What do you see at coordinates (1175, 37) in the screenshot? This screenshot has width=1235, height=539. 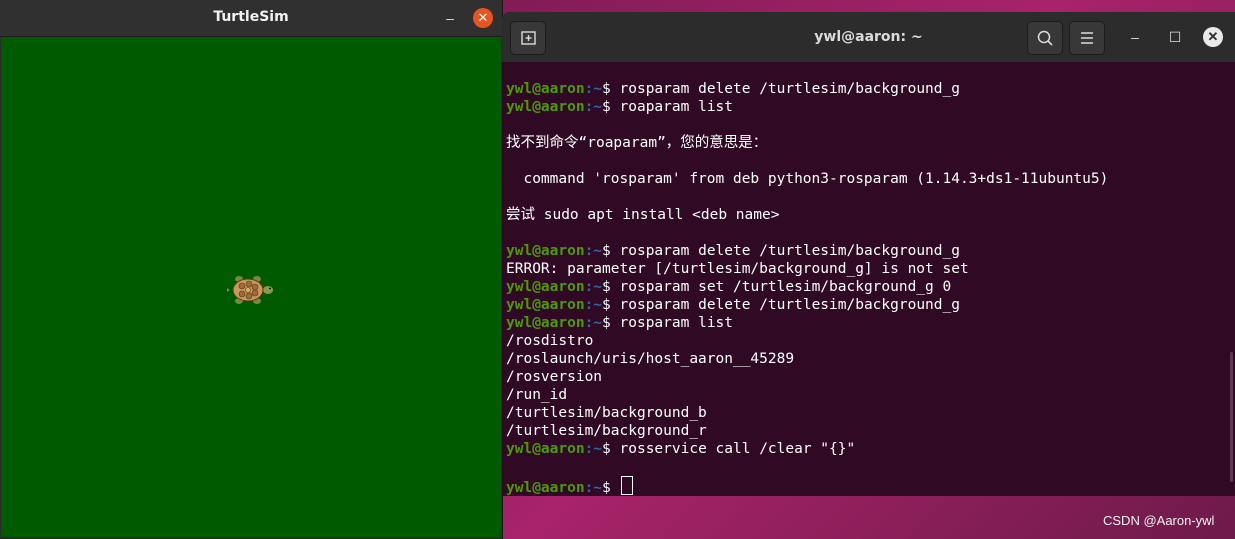 I see `maximize-icon: ☐` at bounding box center [1175, 37].